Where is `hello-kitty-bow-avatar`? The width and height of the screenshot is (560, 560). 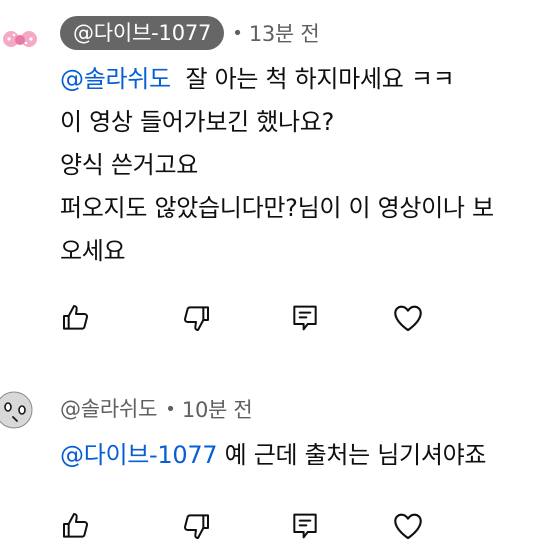 hello-kitty-bow-avatar is located at coordinates (20, 39).